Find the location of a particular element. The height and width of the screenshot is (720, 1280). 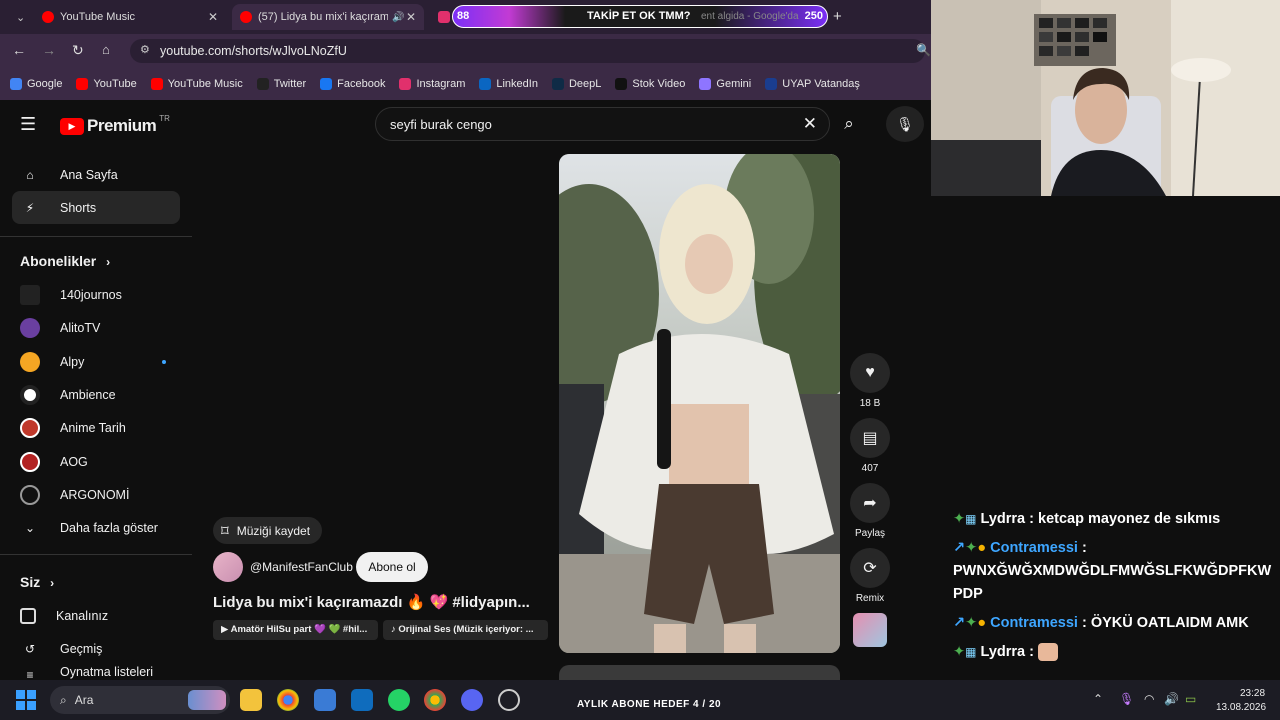

youtube-music-icon is located at coordinates (48, 17).